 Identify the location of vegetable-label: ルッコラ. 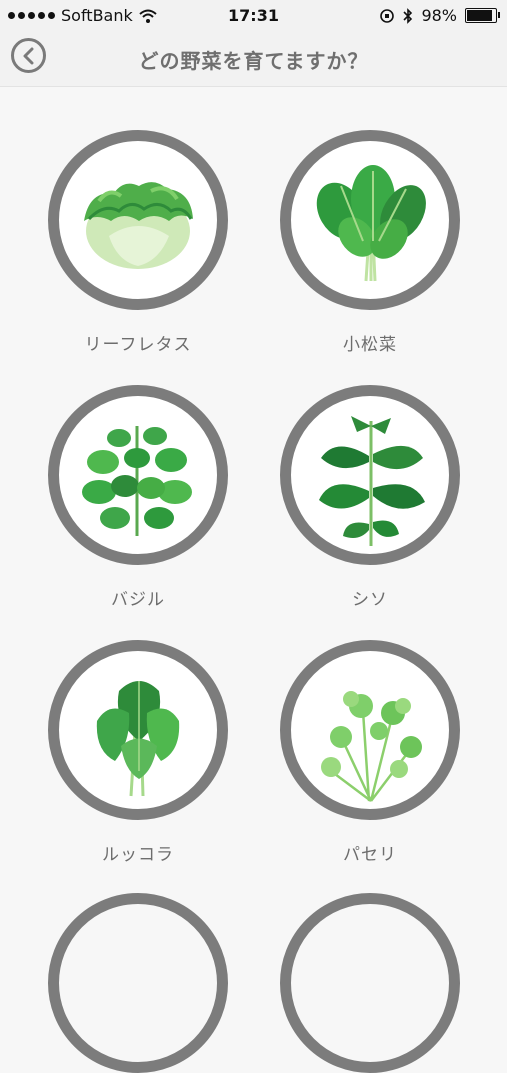
(138, 855).